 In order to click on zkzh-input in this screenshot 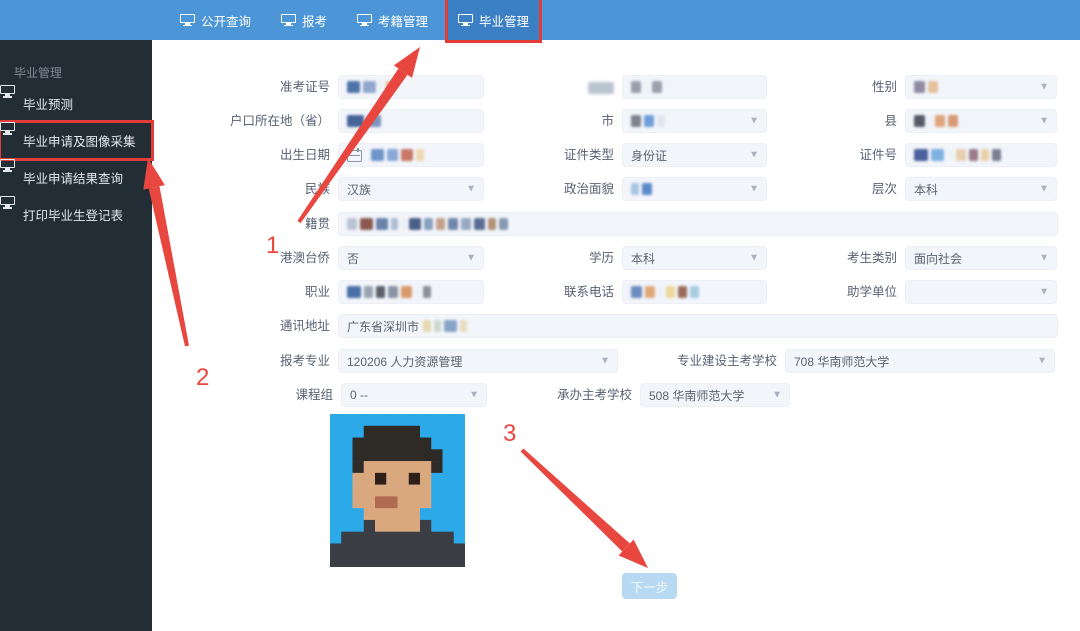, I will do `click(411, 87)`.